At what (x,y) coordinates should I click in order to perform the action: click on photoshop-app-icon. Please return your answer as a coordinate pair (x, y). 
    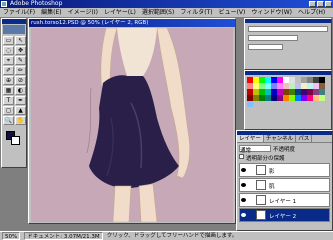
    Looking at the image, I should click on (4, 4).